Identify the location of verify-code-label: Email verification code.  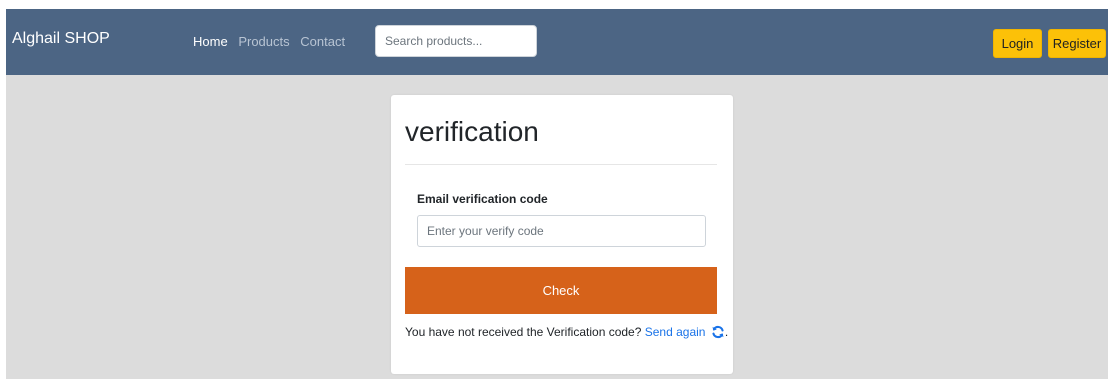
(482, 199).